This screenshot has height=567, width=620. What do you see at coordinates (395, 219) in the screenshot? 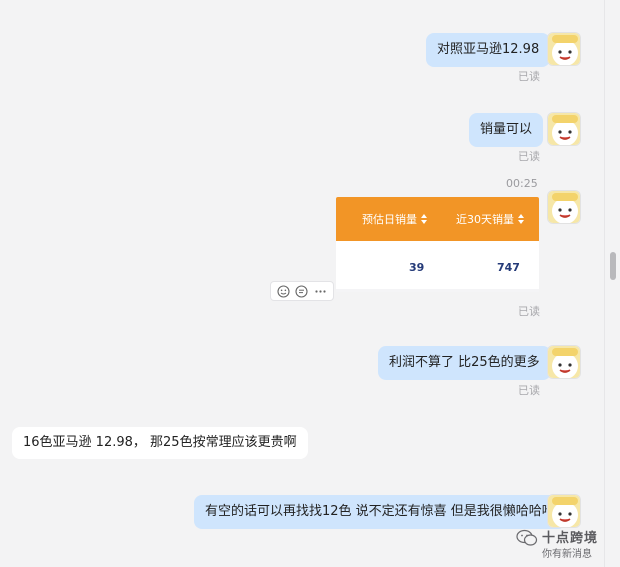
I see `column-header-daily-sales: 预估日销量` at bounding box center [395, 219].